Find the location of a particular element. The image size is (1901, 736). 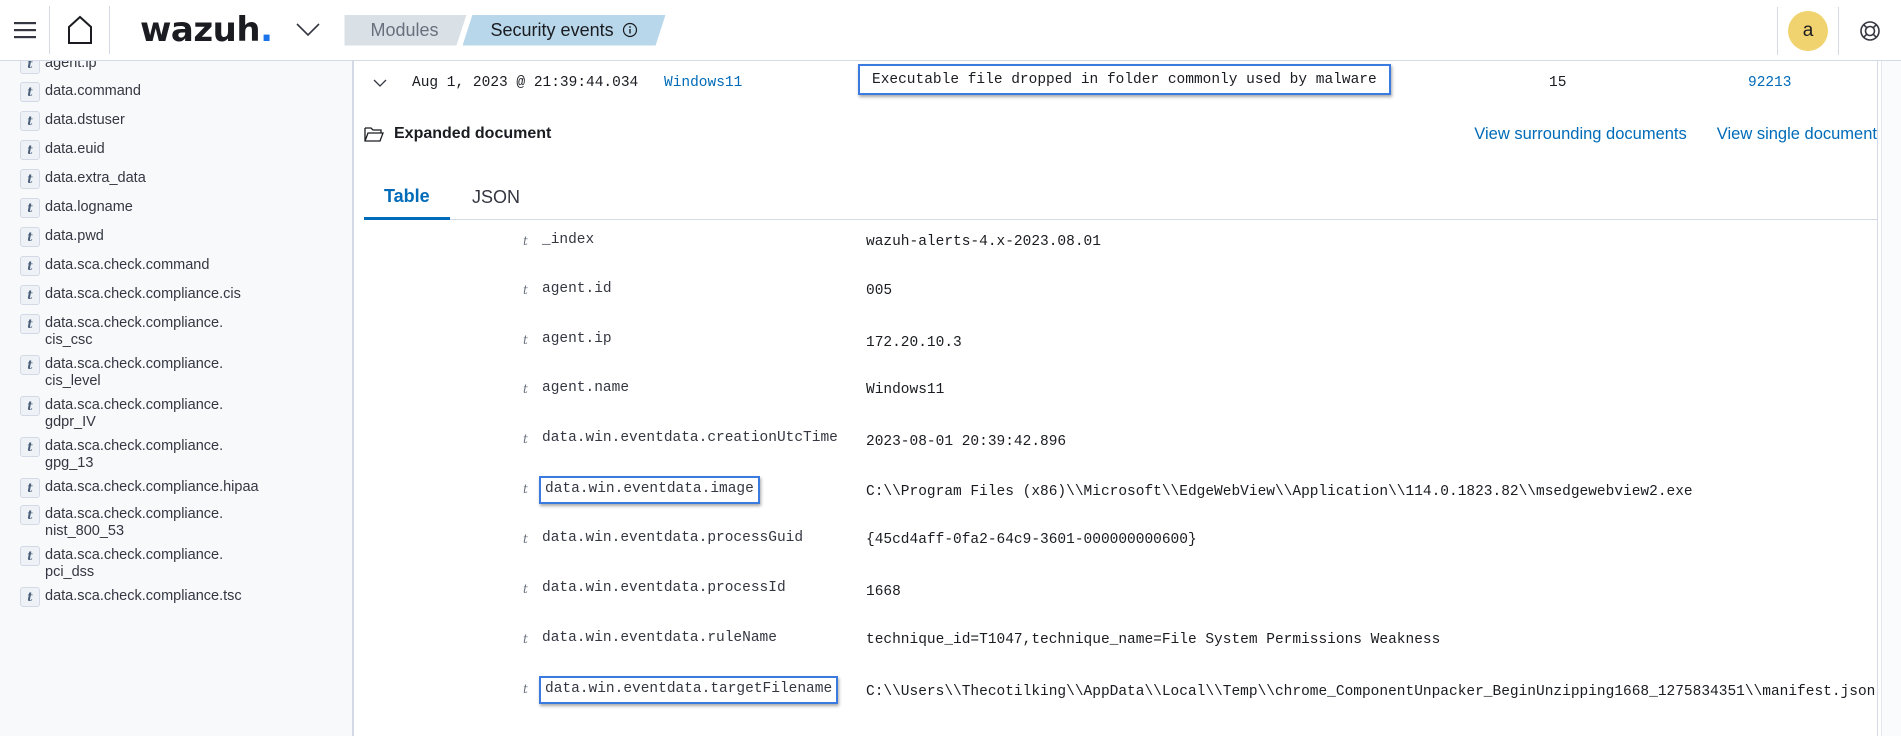

sidebar-field-item: t data.sca.check.command is located at coordinates (115, 266).